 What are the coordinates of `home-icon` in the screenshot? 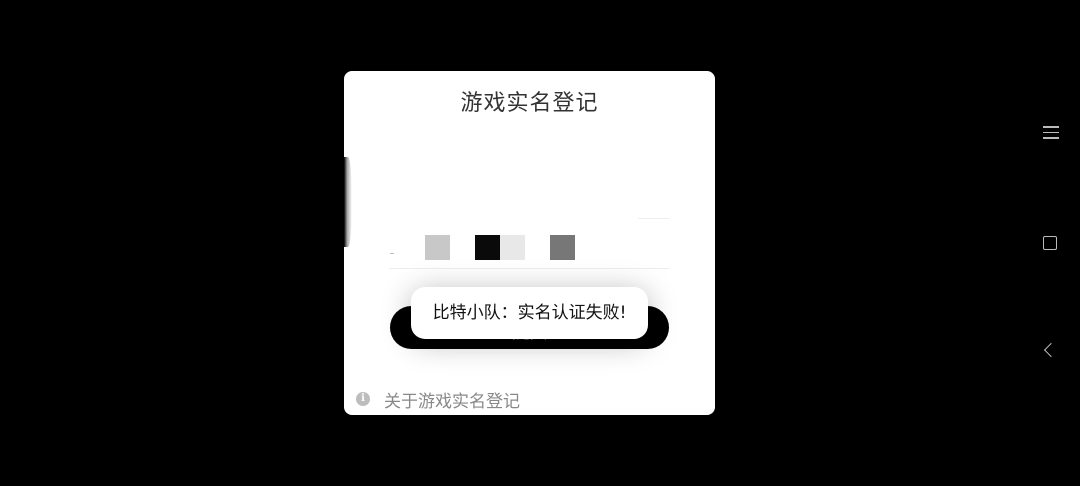 It's located at (1050, 243).